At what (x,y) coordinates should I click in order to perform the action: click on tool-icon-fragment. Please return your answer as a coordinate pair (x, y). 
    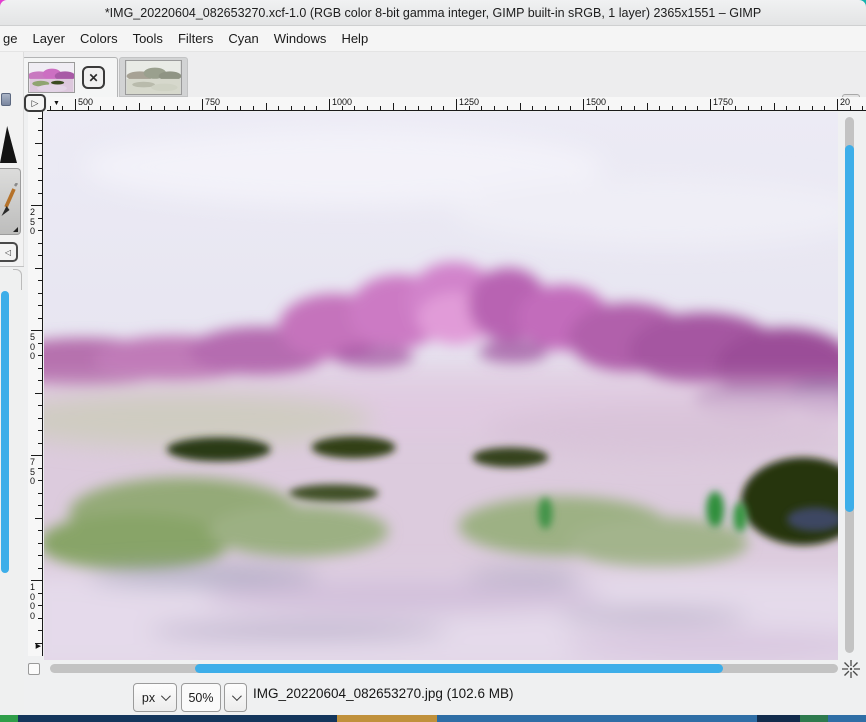
    Looking at the image, I should click on (6, 99).